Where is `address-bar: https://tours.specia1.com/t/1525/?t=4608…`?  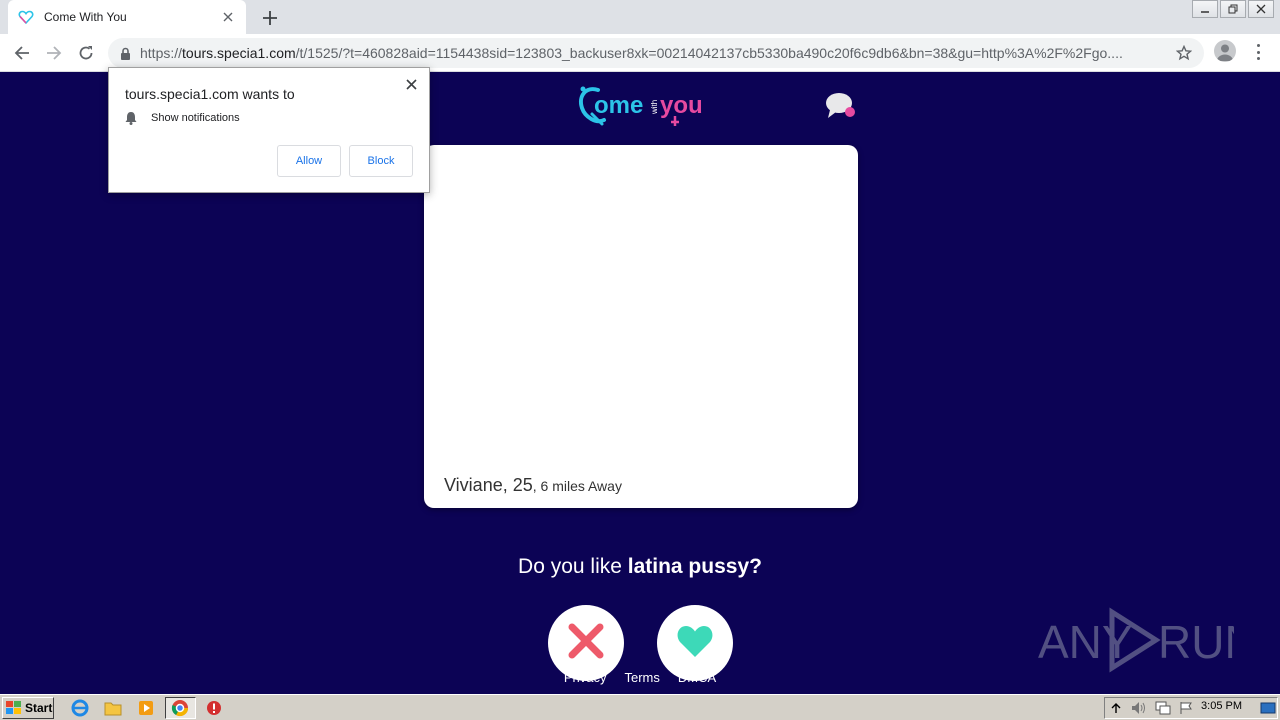
address-bar: https://tours.specia1.com/t/1525/?t=4608… is located at coordinates (656, 53).